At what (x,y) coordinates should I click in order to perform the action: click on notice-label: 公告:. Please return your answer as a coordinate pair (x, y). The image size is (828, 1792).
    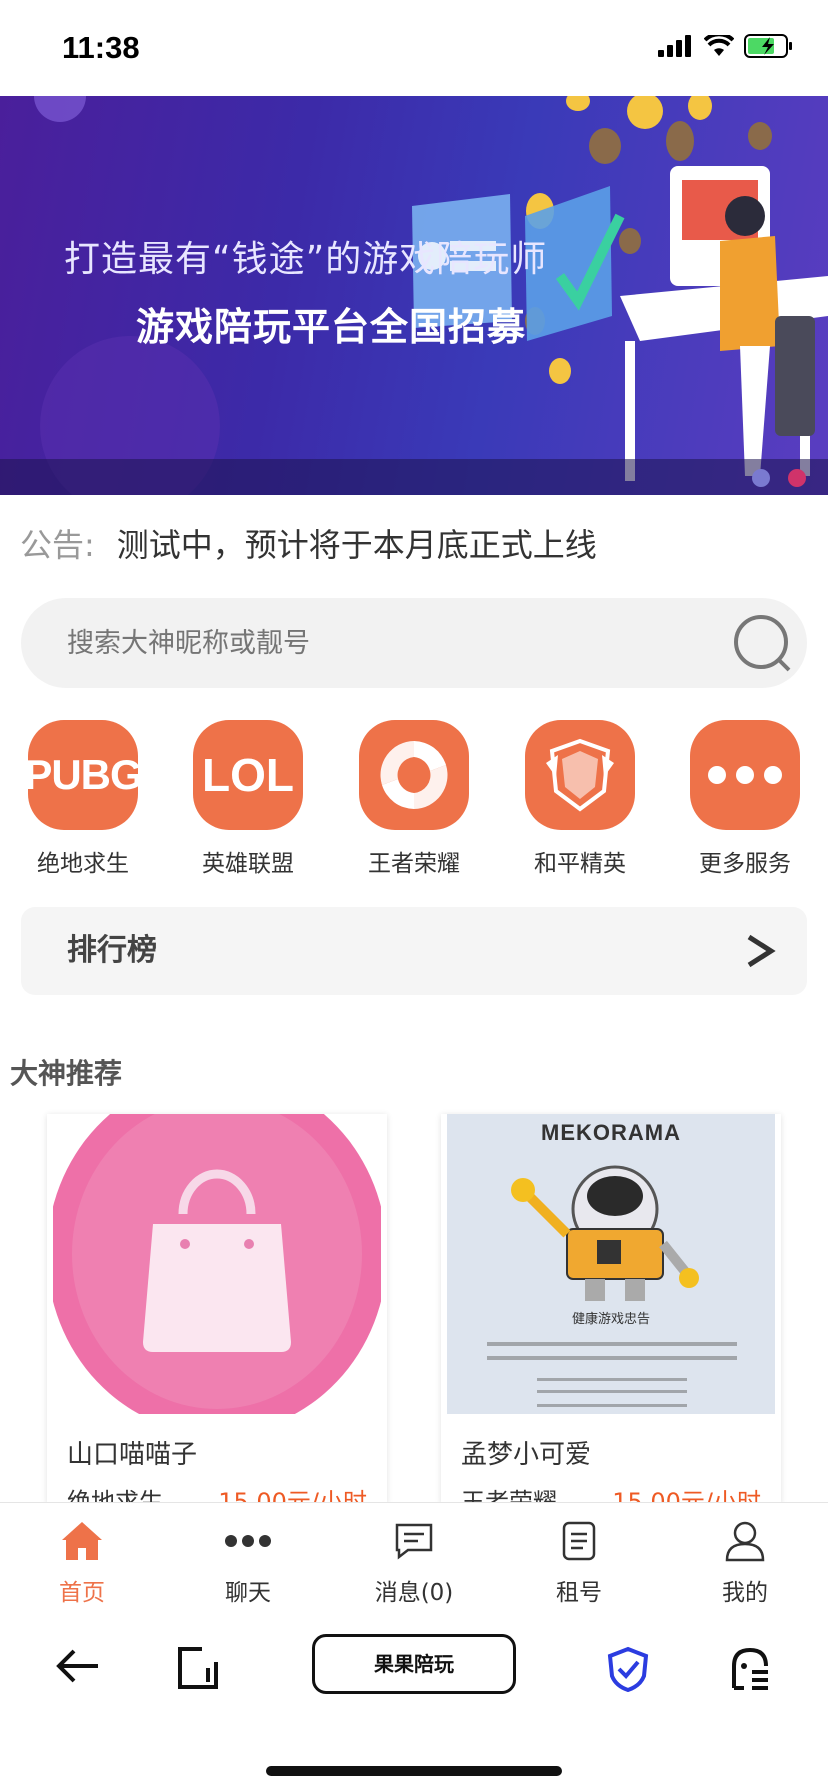
    Looking at the image, I should click on (57, 545).